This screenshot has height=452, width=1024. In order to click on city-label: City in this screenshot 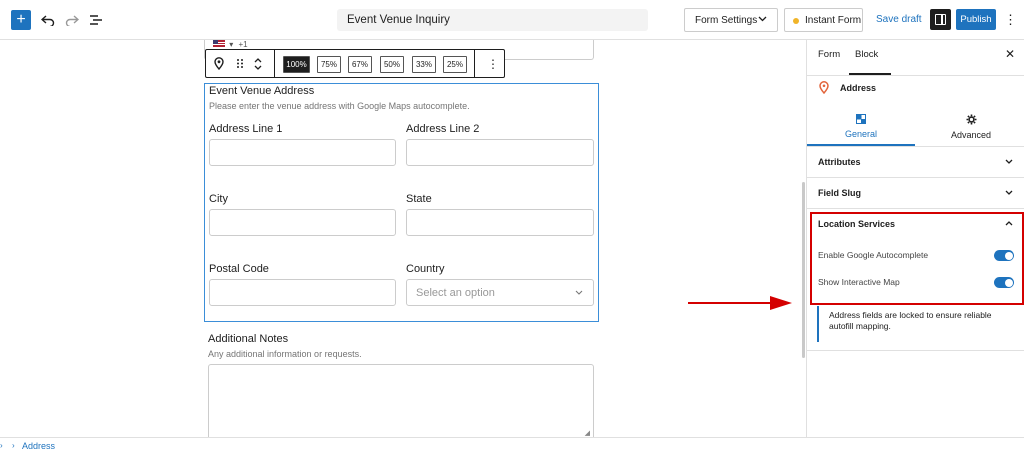, I will do `click(218, 199)`.